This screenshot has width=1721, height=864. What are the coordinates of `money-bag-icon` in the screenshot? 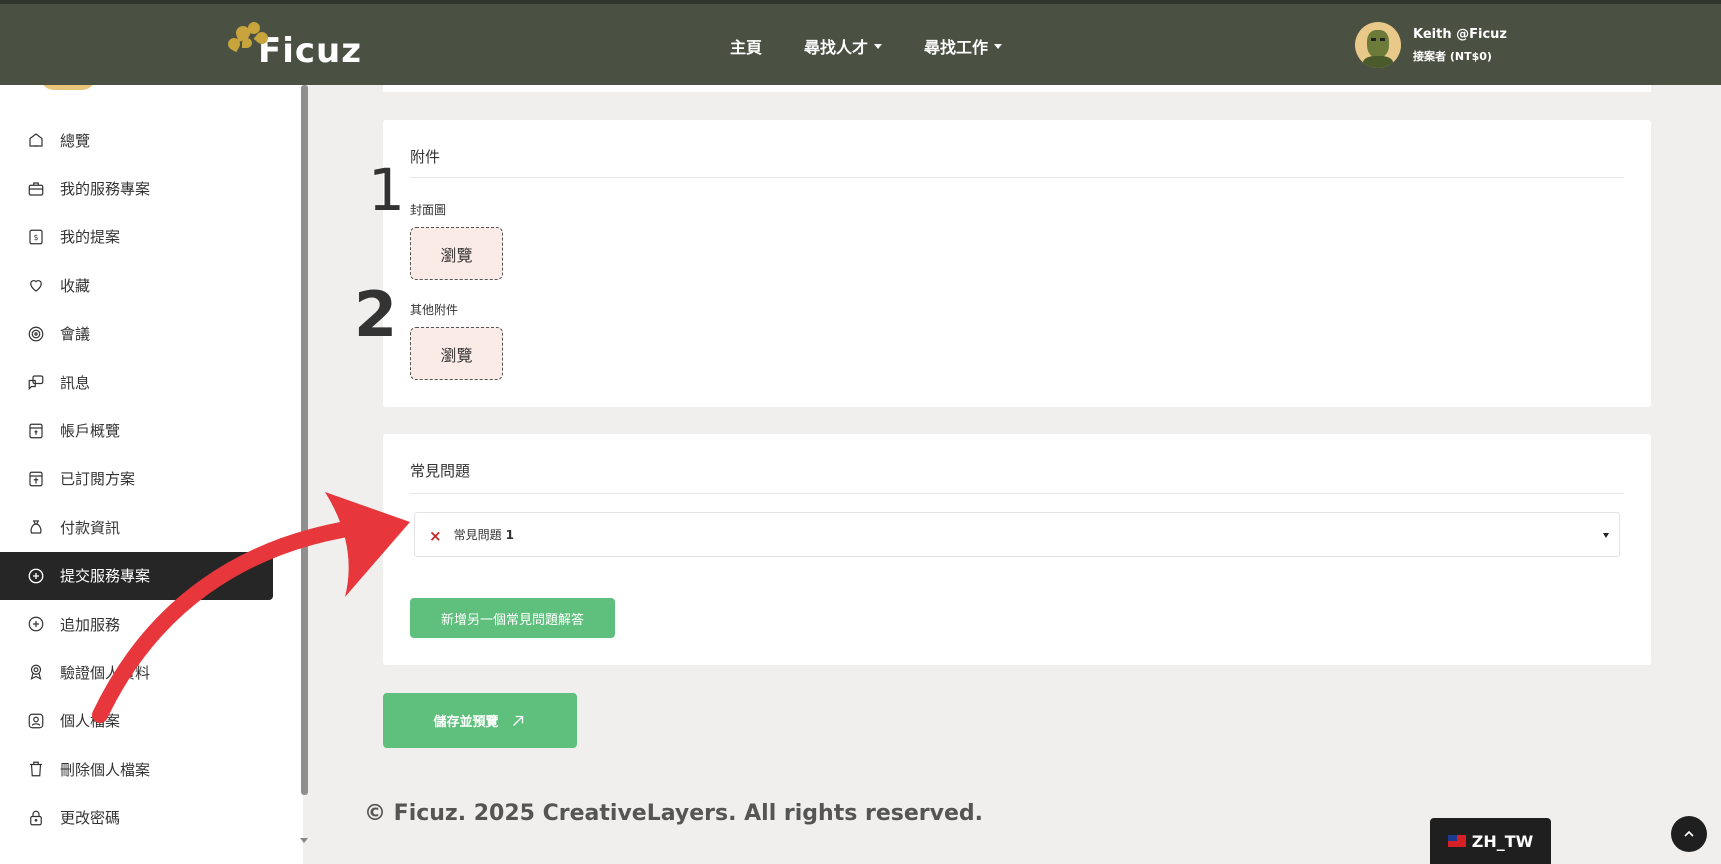 It's located at (36, 527).